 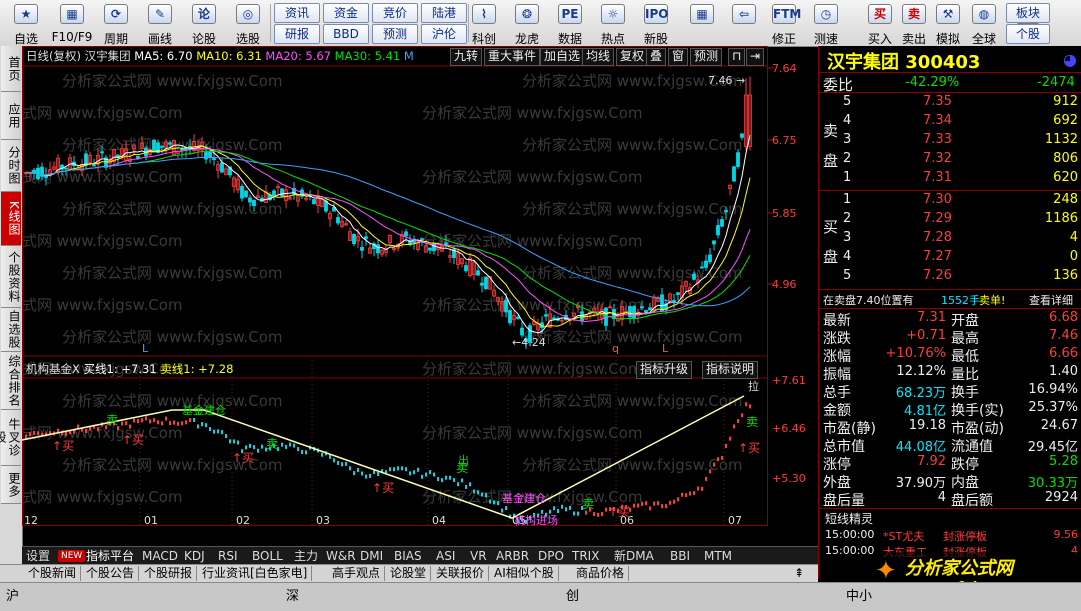 I want to click on left-tab-6: 综合排名, so click(x=11, y=381).